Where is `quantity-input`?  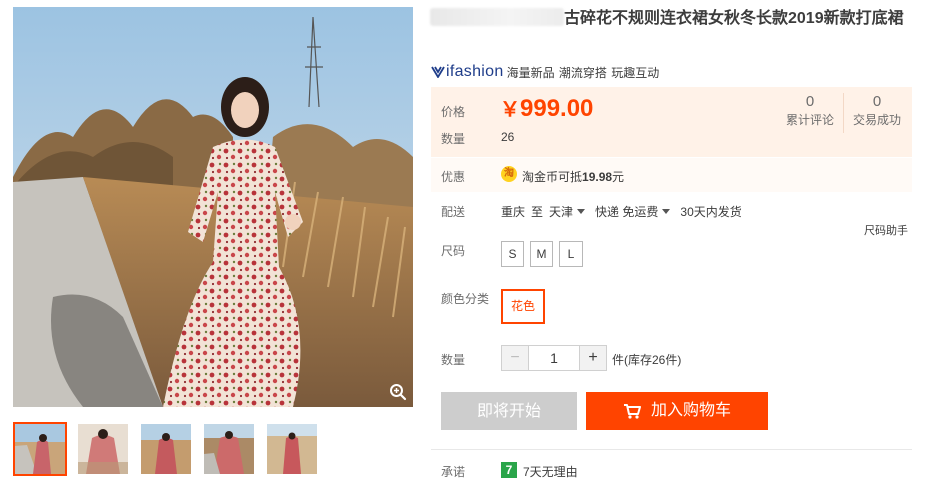 quantity-input is located at coordinates (554, 358).